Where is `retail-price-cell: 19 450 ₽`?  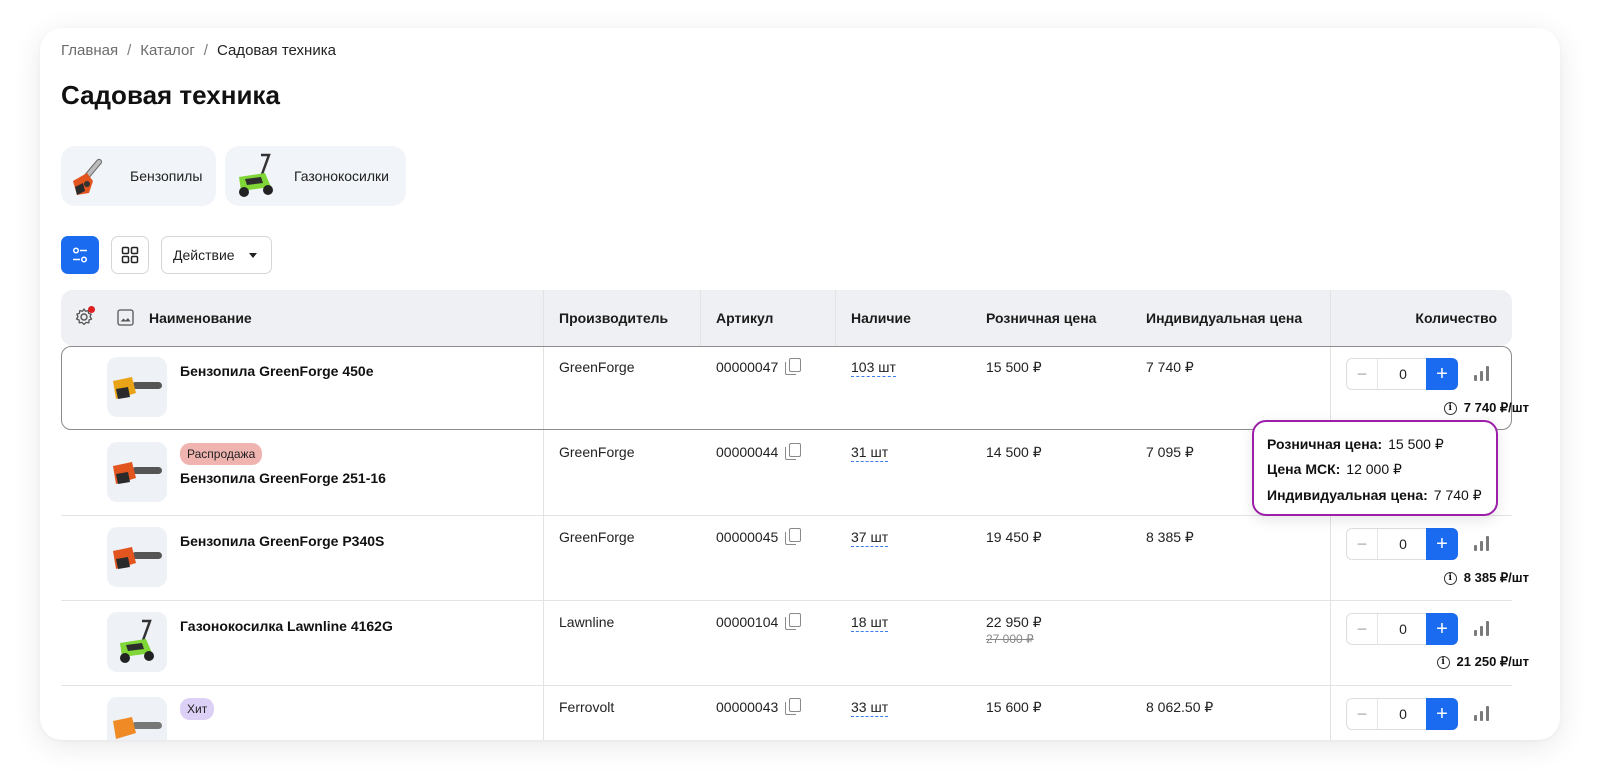 retail-price-cell: 19 450 ₽ is located at coordinates (1014, 537).